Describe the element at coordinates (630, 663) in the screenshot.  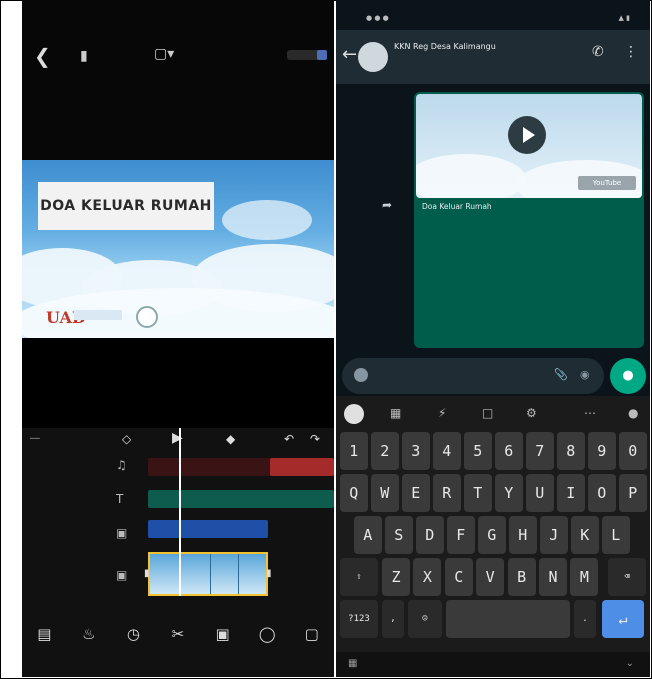
I see `hide-keyboard-icon: ⌄` at that location.